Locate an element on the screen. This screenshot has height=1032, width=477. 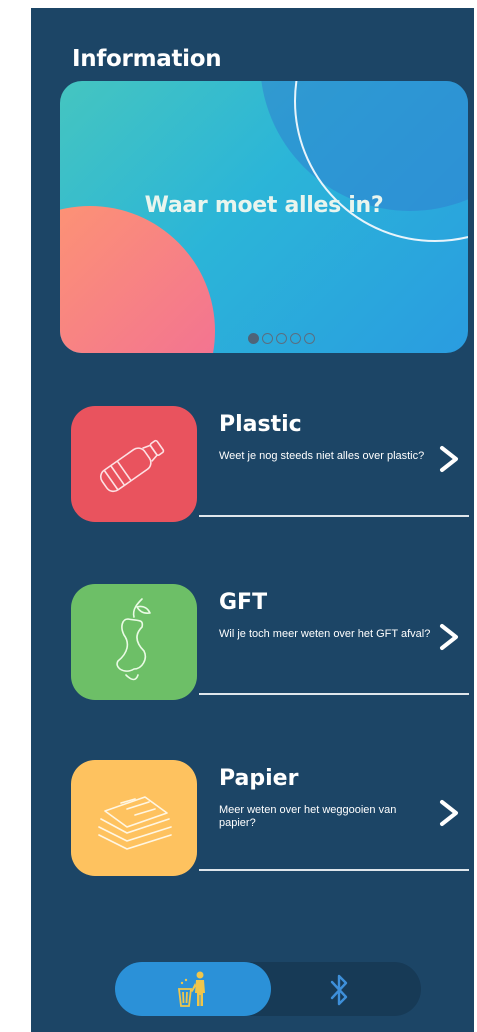
trash-person-icon is located at coordinates (191, 989).